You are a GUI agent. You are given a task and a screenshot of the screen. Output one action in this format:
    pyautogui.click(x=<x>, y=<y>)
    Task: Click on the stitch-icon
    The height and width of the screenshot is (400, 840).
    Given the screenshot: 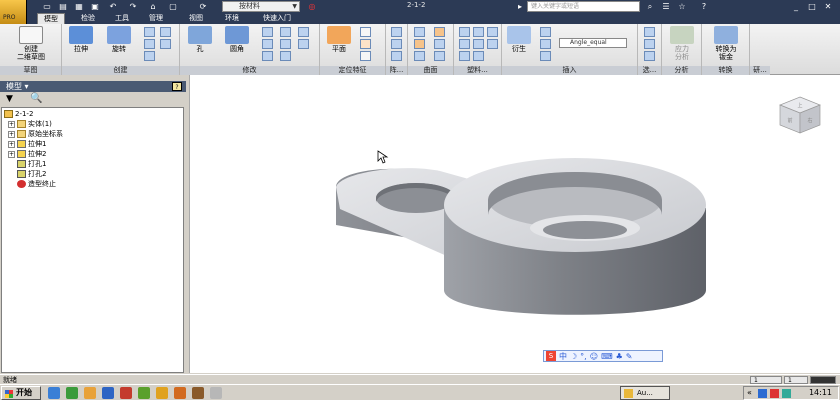 What is the action you would take?
    pyautogui.click(x=439, y=32)
    